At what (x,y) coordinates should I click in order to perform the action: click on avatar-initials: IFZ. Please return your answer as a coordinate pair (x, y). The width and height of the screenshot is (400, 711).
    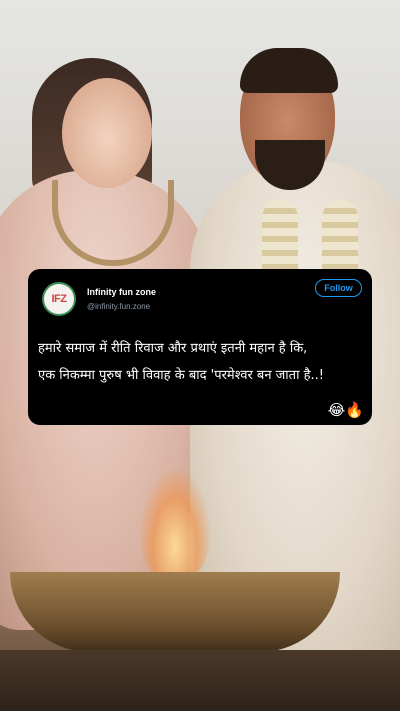
    Looking at the image, I should click on (59, 299).